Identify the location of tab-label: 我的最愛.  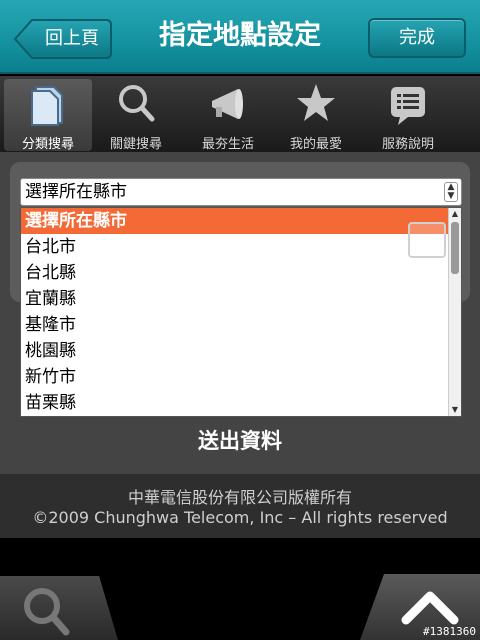
(315, 144).